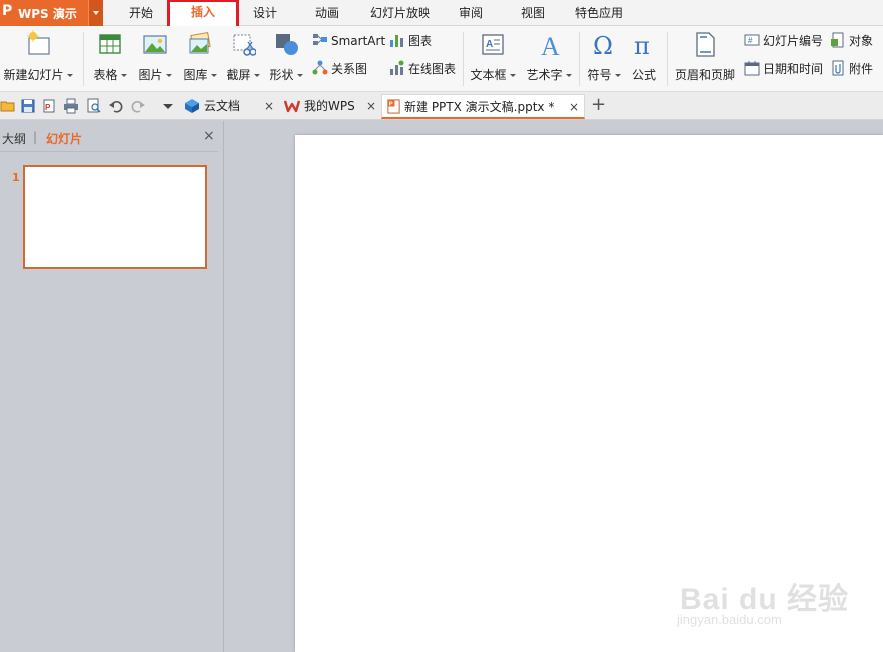 The image size is (883, 652). Describe the element at coordinates (704, 75) in the screenshot. I see `header-footer-label: 页眉和页脚` at that location.